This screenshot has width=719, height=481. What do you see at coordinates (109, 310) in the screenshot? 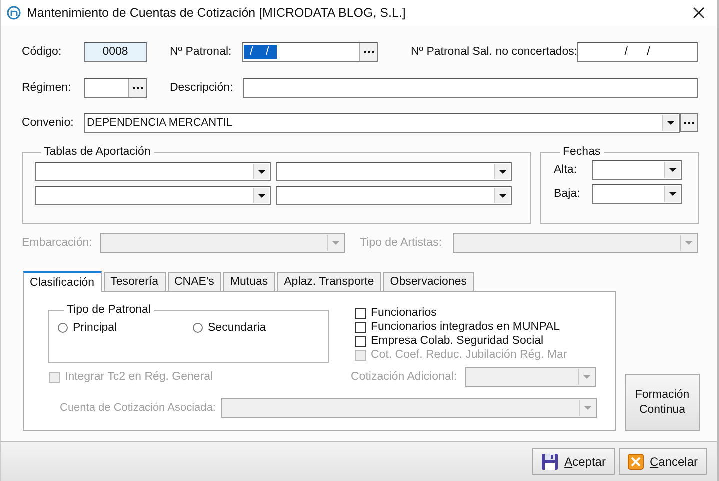
I see `group-title: Tipo de Patronal` at bounding box center [109, 310].